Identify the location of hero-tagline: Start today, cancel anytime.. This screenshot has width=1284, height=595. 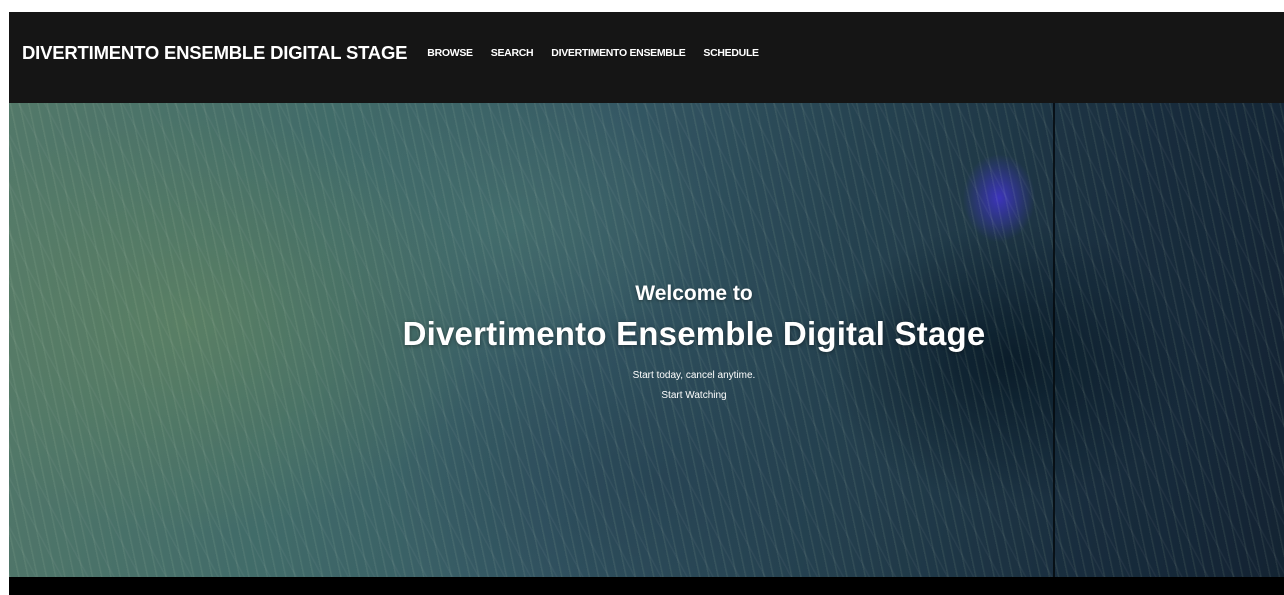
(694, 375).